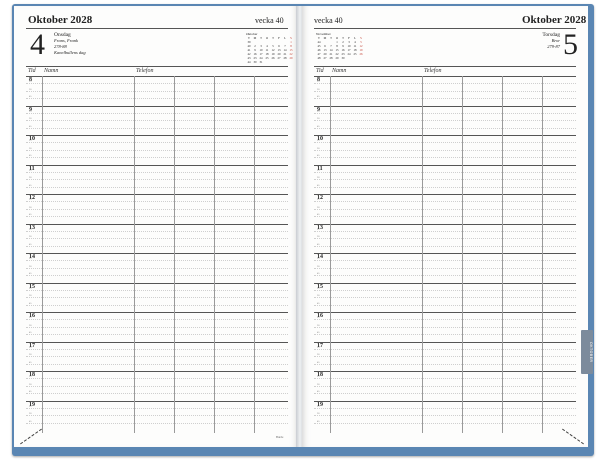 Image resolution: width=600 pixels, height=463 pixels. What do you see at coordinates (587, 352) in the screenshot?
I see `month-index-tab: OKTOBER` at bounding box center [587, 352].